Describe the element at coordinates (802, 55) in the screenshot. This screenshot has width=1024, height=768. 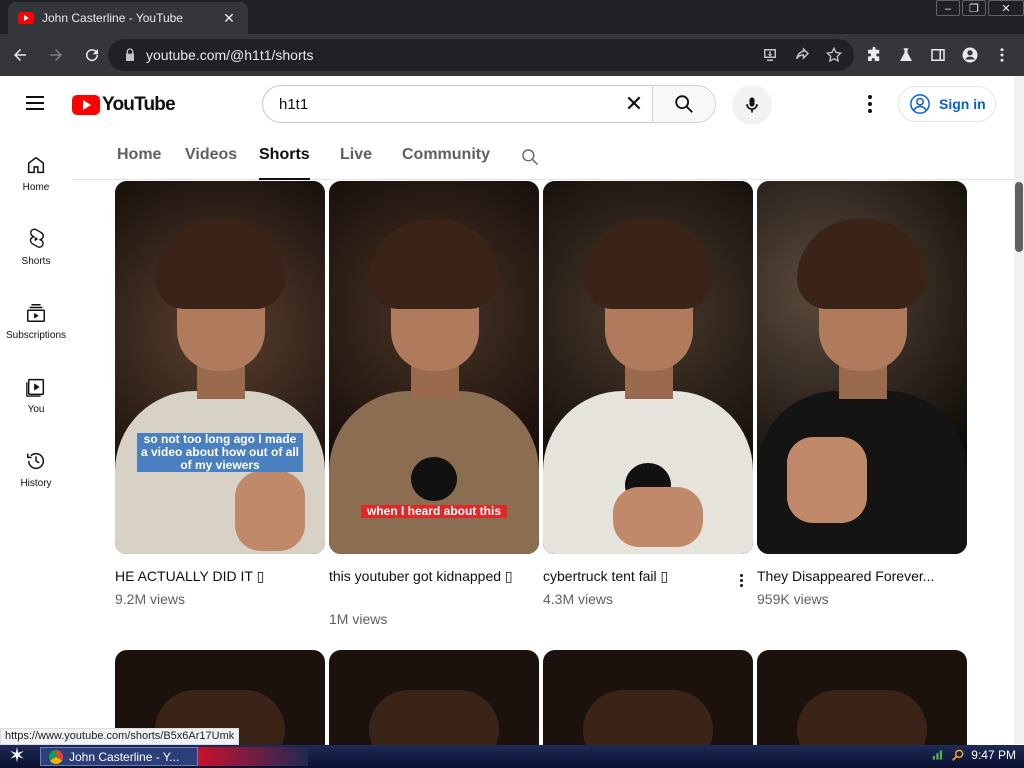
I see `share-button` at that location.